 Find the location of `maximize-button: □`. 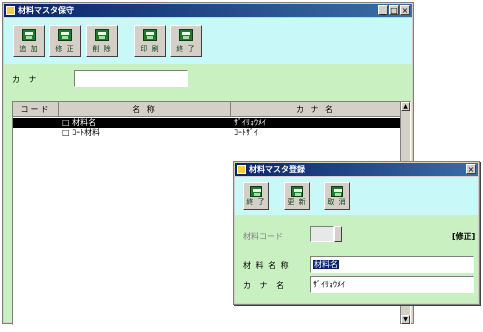

maximize-button: □ is located at coordinates (394, 10).